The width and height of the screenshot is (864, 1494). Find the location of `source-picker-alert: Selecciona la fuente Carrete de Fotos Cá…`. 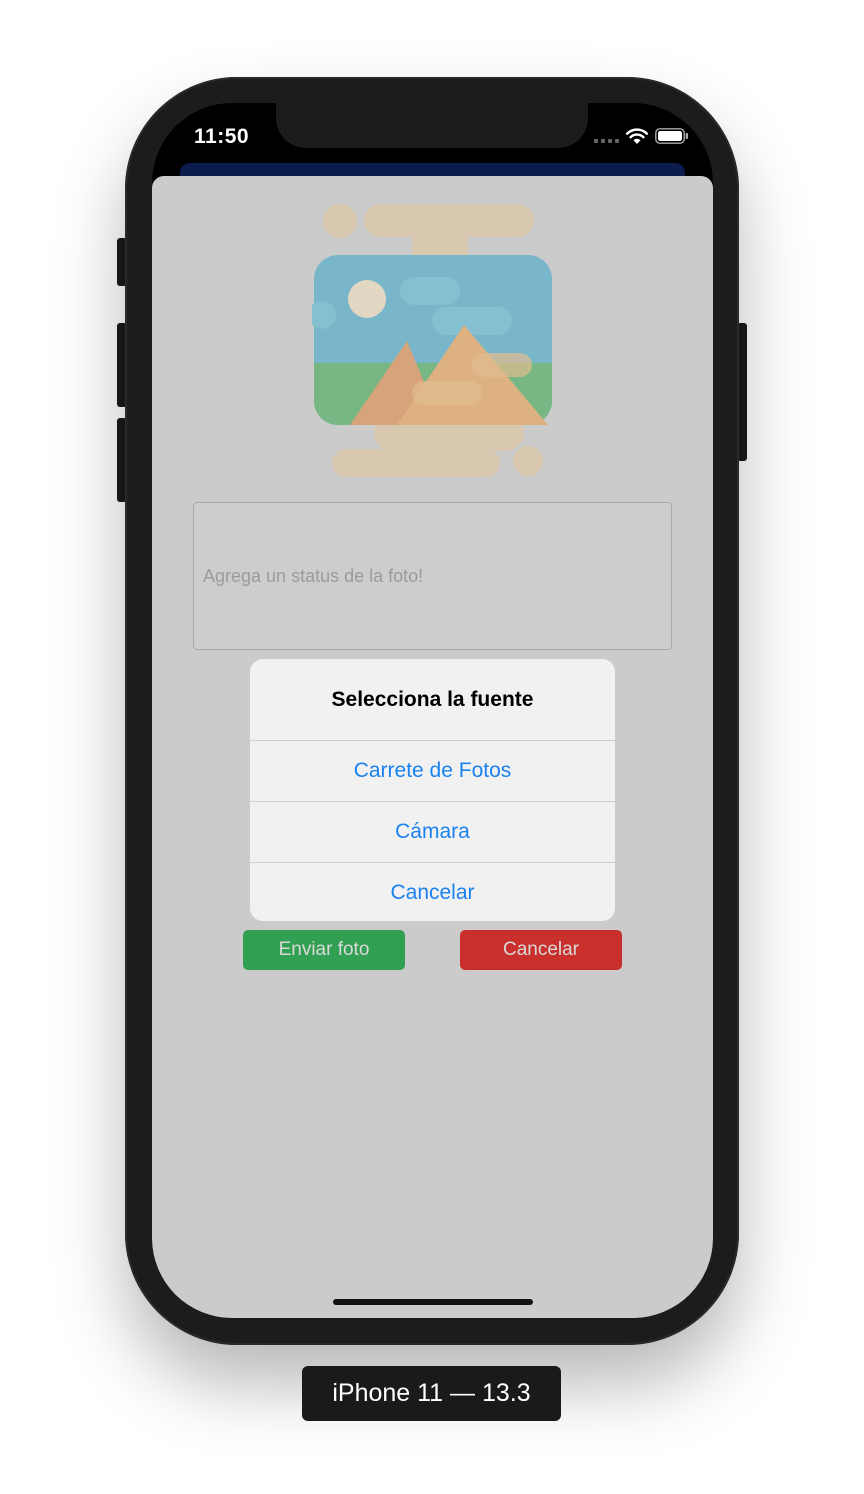

source-picker-alert: Selecciona la fuente Carrete de Fotos Cá… is located at coordinates (432, 790).